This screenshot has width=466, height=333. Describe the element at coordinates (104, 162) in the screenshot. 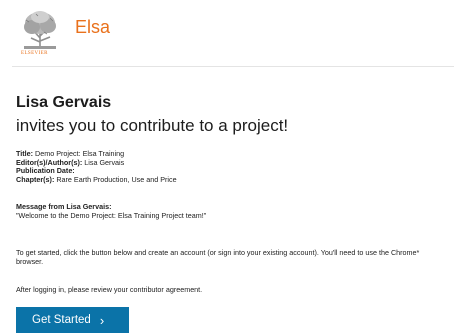

I see `detail-editors-value: Lisa Gervais` at that location.